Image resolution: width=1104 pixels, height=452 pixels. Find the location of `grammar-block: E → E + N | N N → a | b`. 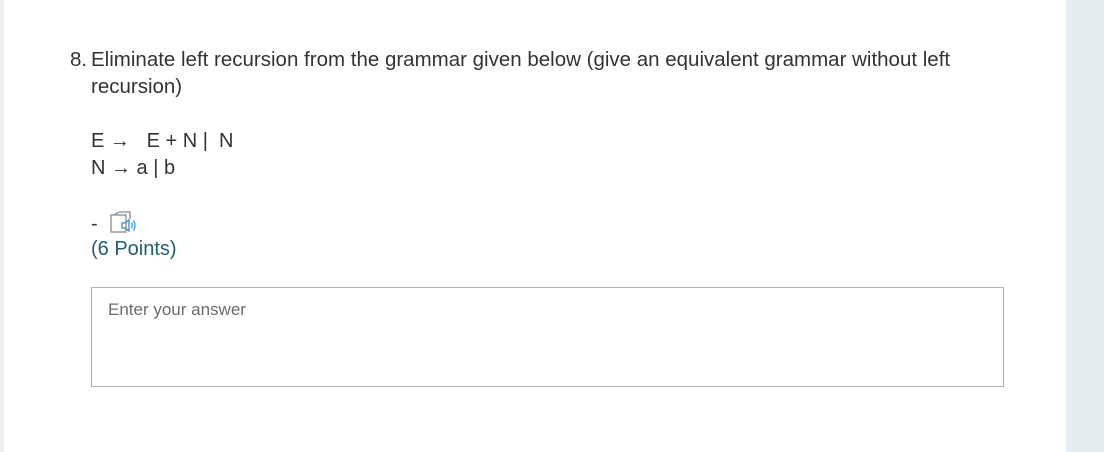

grammar-block: E → E + N | N N → a | b is located at coordinates (162, 155).